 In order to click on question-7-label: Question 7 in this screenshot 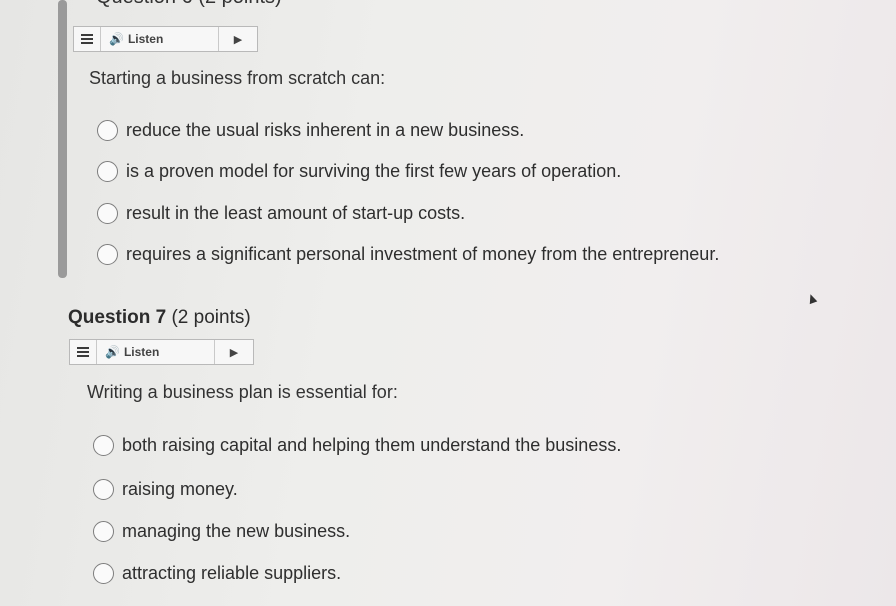, I will do `click(117, 317)`.